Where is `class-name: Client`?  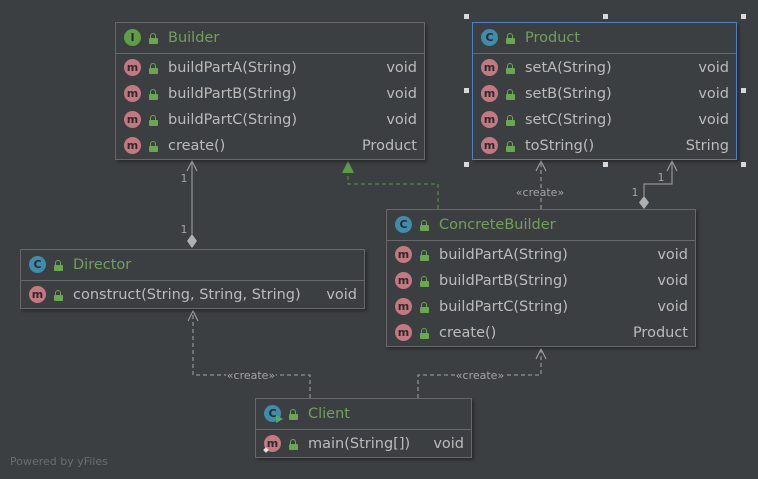
class-name: Client is located at coordinates (329, 414).